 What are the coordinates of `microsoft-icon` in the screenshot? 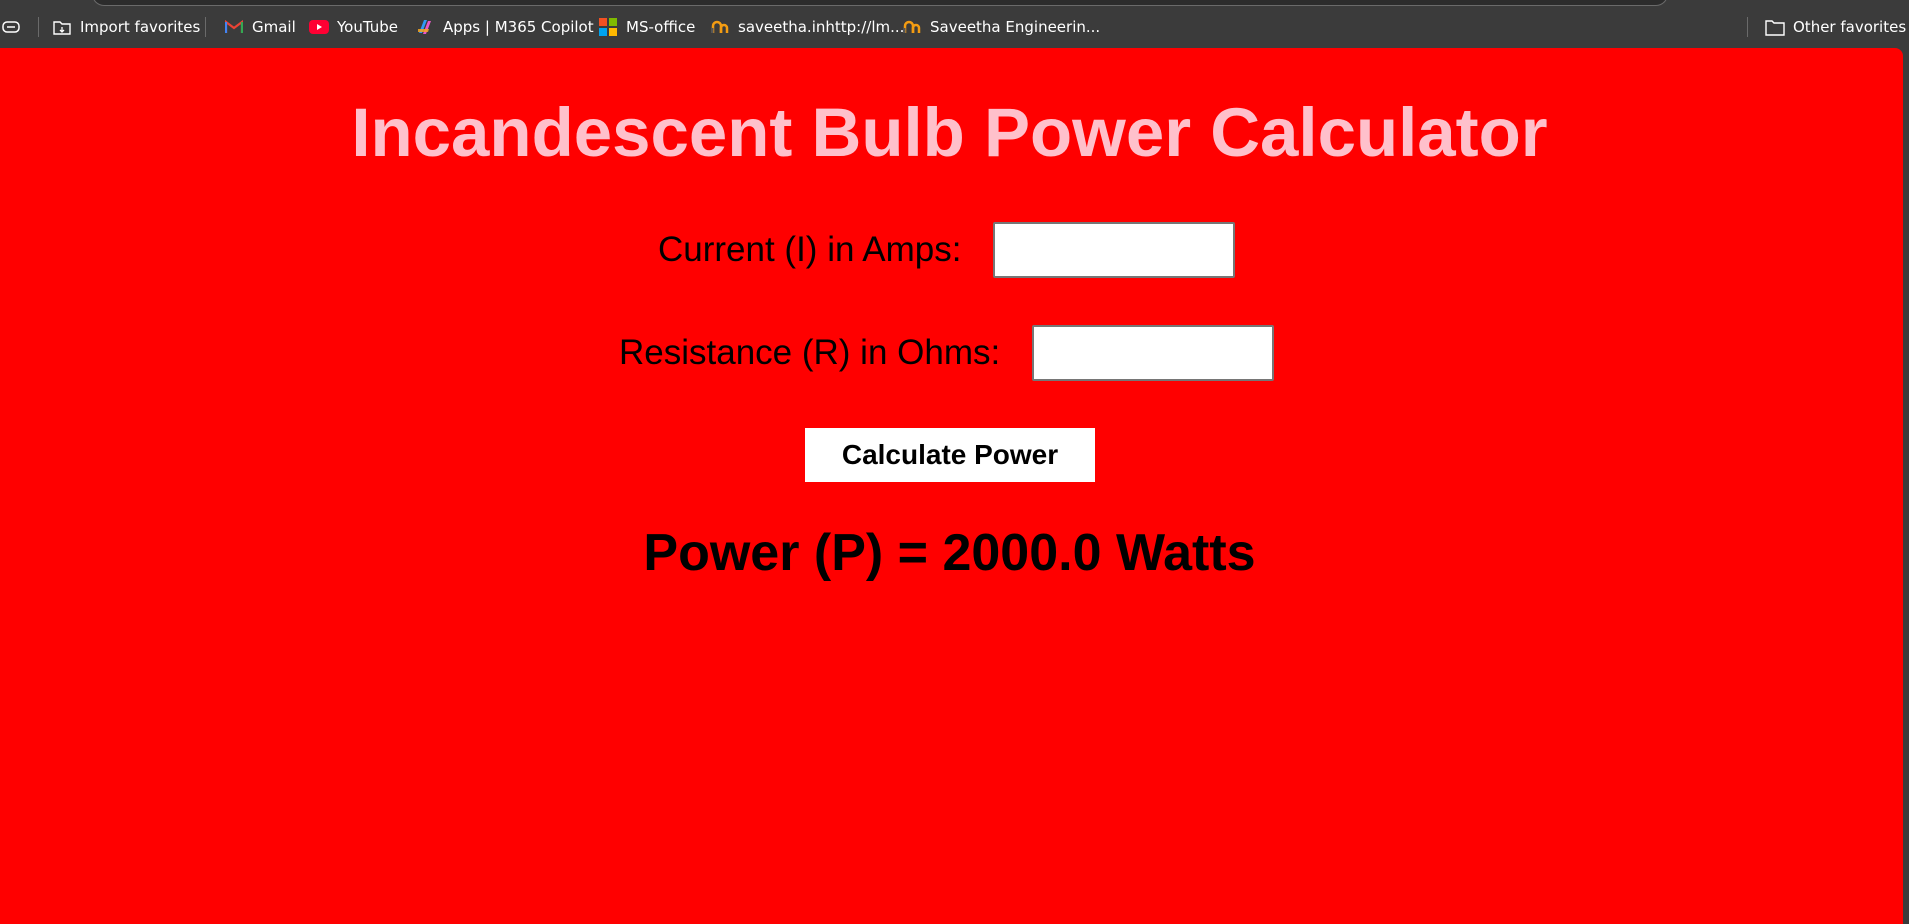 It's located at (608, 27).